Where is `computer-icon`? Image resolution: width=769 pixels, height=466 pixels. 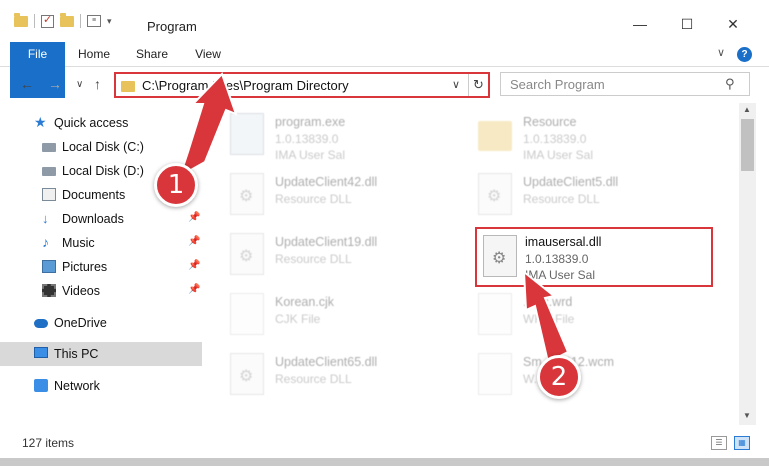 computer-icon is located at coordinates (41, 352).